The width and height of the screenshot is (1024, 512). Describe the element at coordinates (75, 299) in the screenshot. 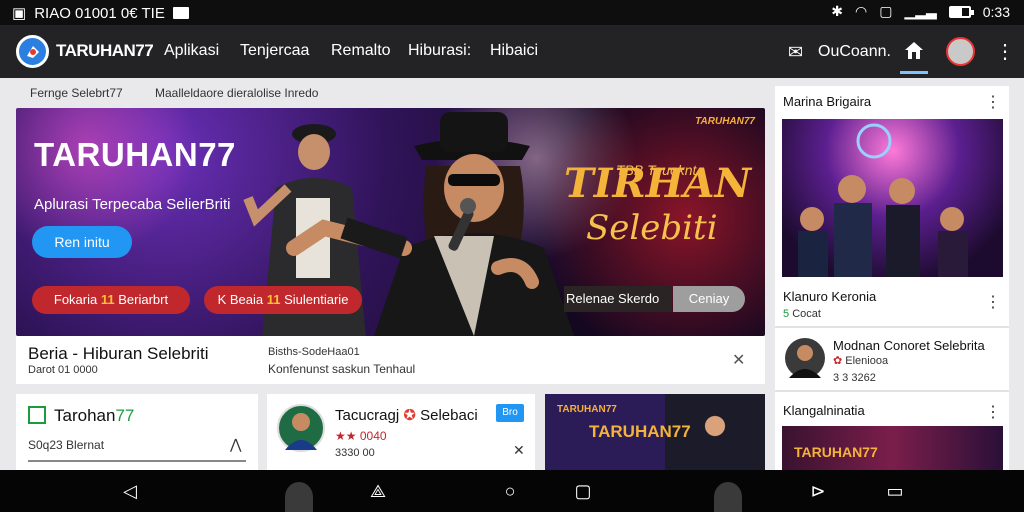

I see `chip-label: Fokaria` at that location.